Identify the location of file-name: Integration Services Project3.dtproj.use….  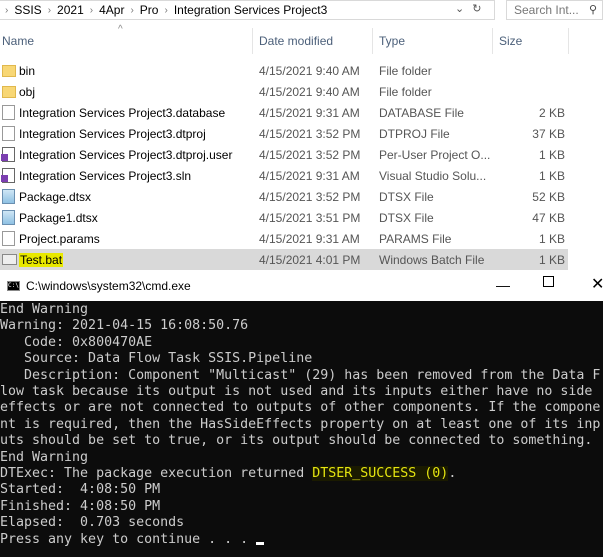
(125, 155).